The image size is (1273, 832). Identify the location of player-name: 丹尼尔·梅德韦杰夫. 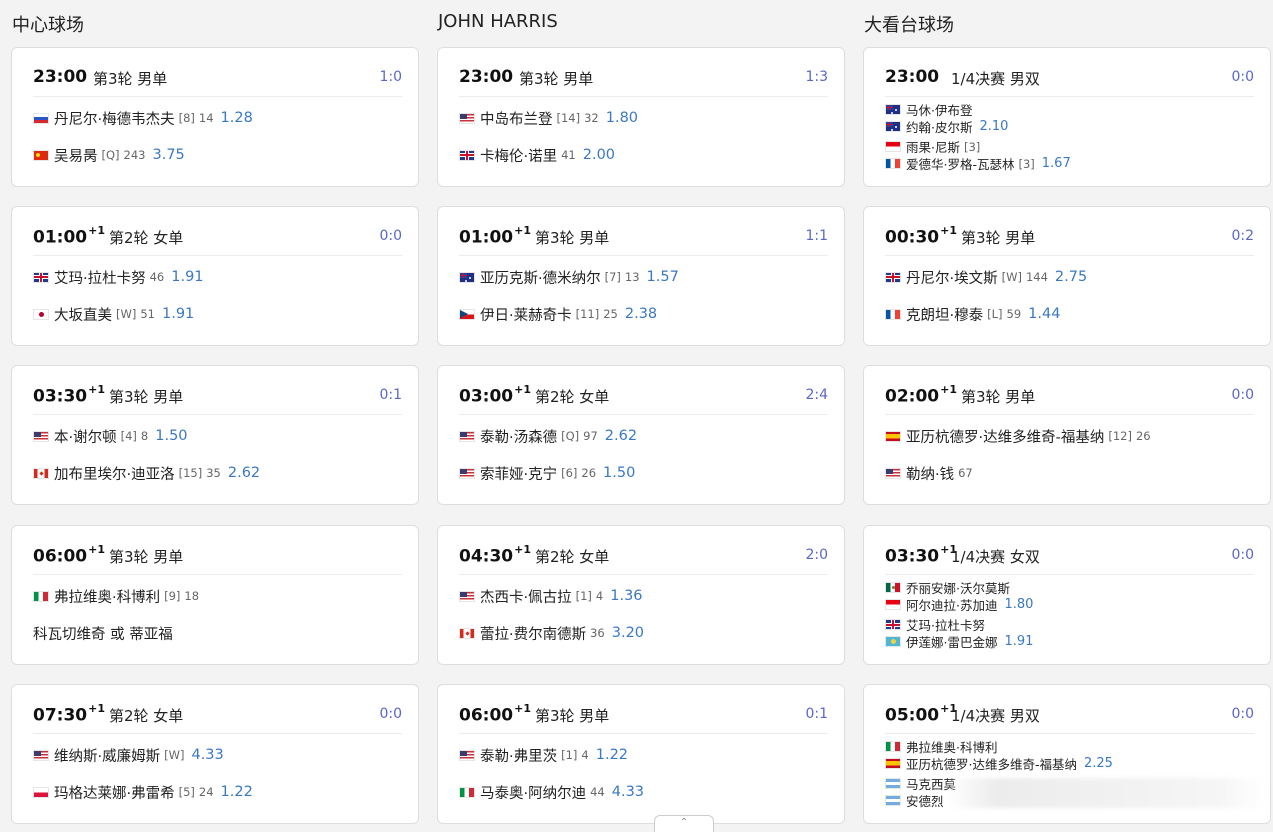
(114, 118).